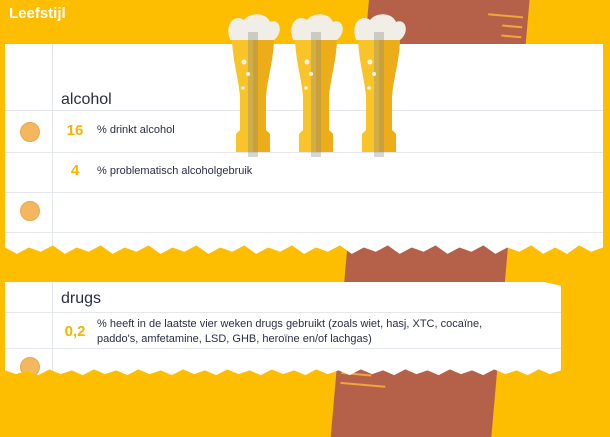 This screenshot has height=437, width=610. I want to click on beer-glasses-decoration, so click(317, 85).